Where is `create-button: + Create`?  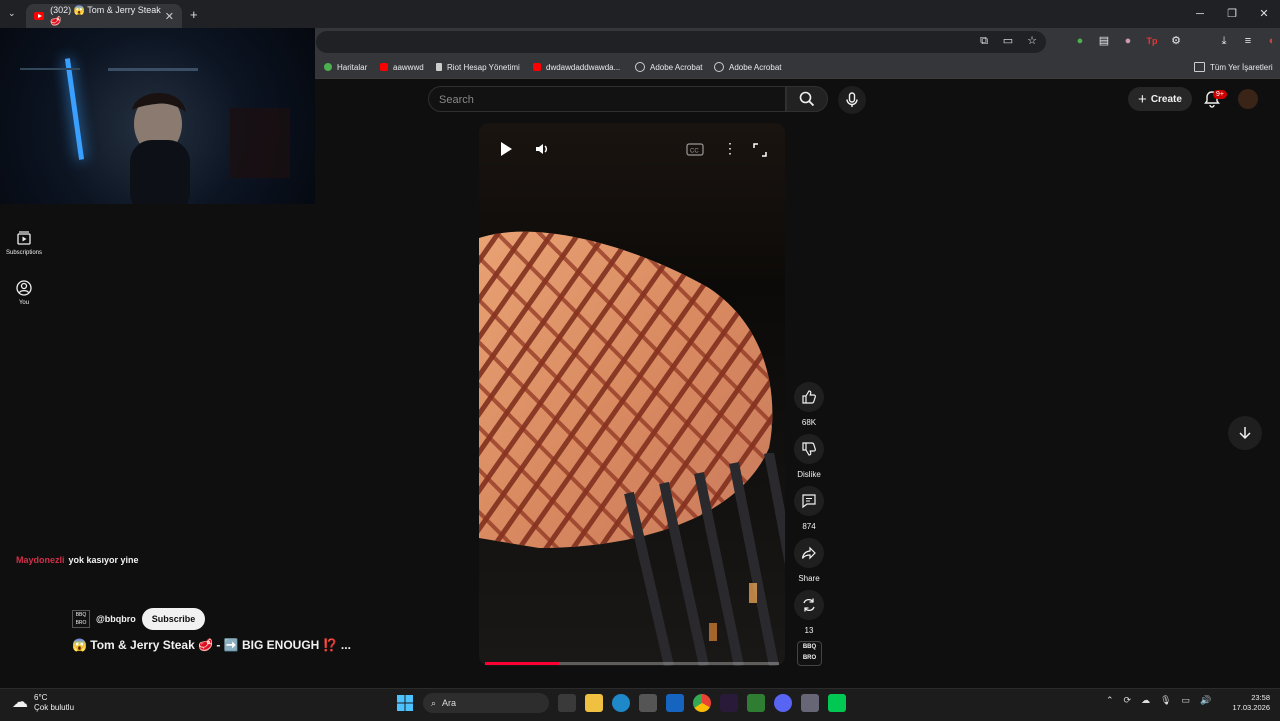
create-button: + Create is located at coordinates (1160, 99).